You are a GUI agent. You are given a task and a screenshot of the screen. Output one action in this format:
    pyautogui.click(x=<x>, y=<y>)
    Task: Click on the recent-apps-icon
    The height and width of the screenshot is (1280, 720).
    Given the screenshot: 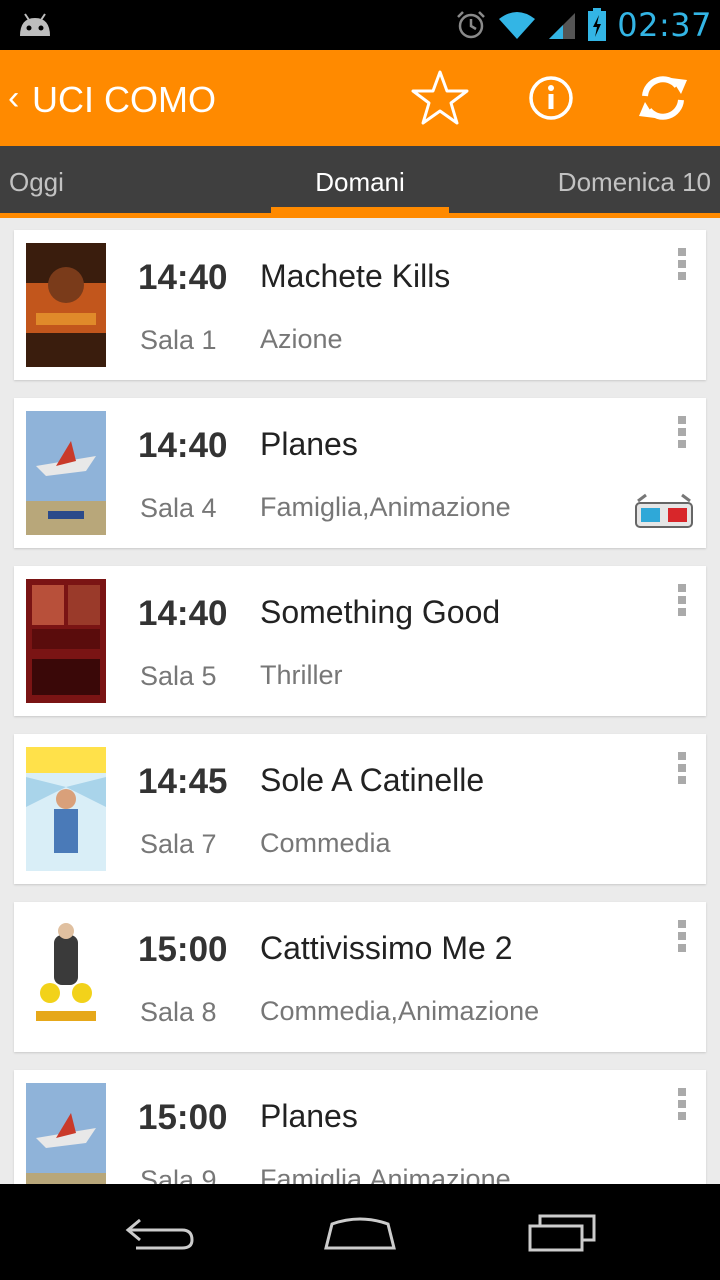 What is the action you would take?
    pyautogui.click(x=562, y=1232)
    